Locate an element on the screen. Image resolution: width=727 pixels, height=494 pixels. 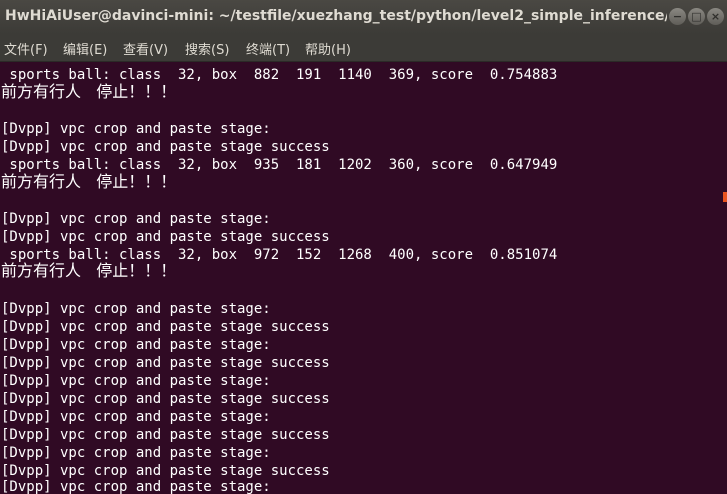
menu-file: 文件(F) is located at coordinates (26, 48).